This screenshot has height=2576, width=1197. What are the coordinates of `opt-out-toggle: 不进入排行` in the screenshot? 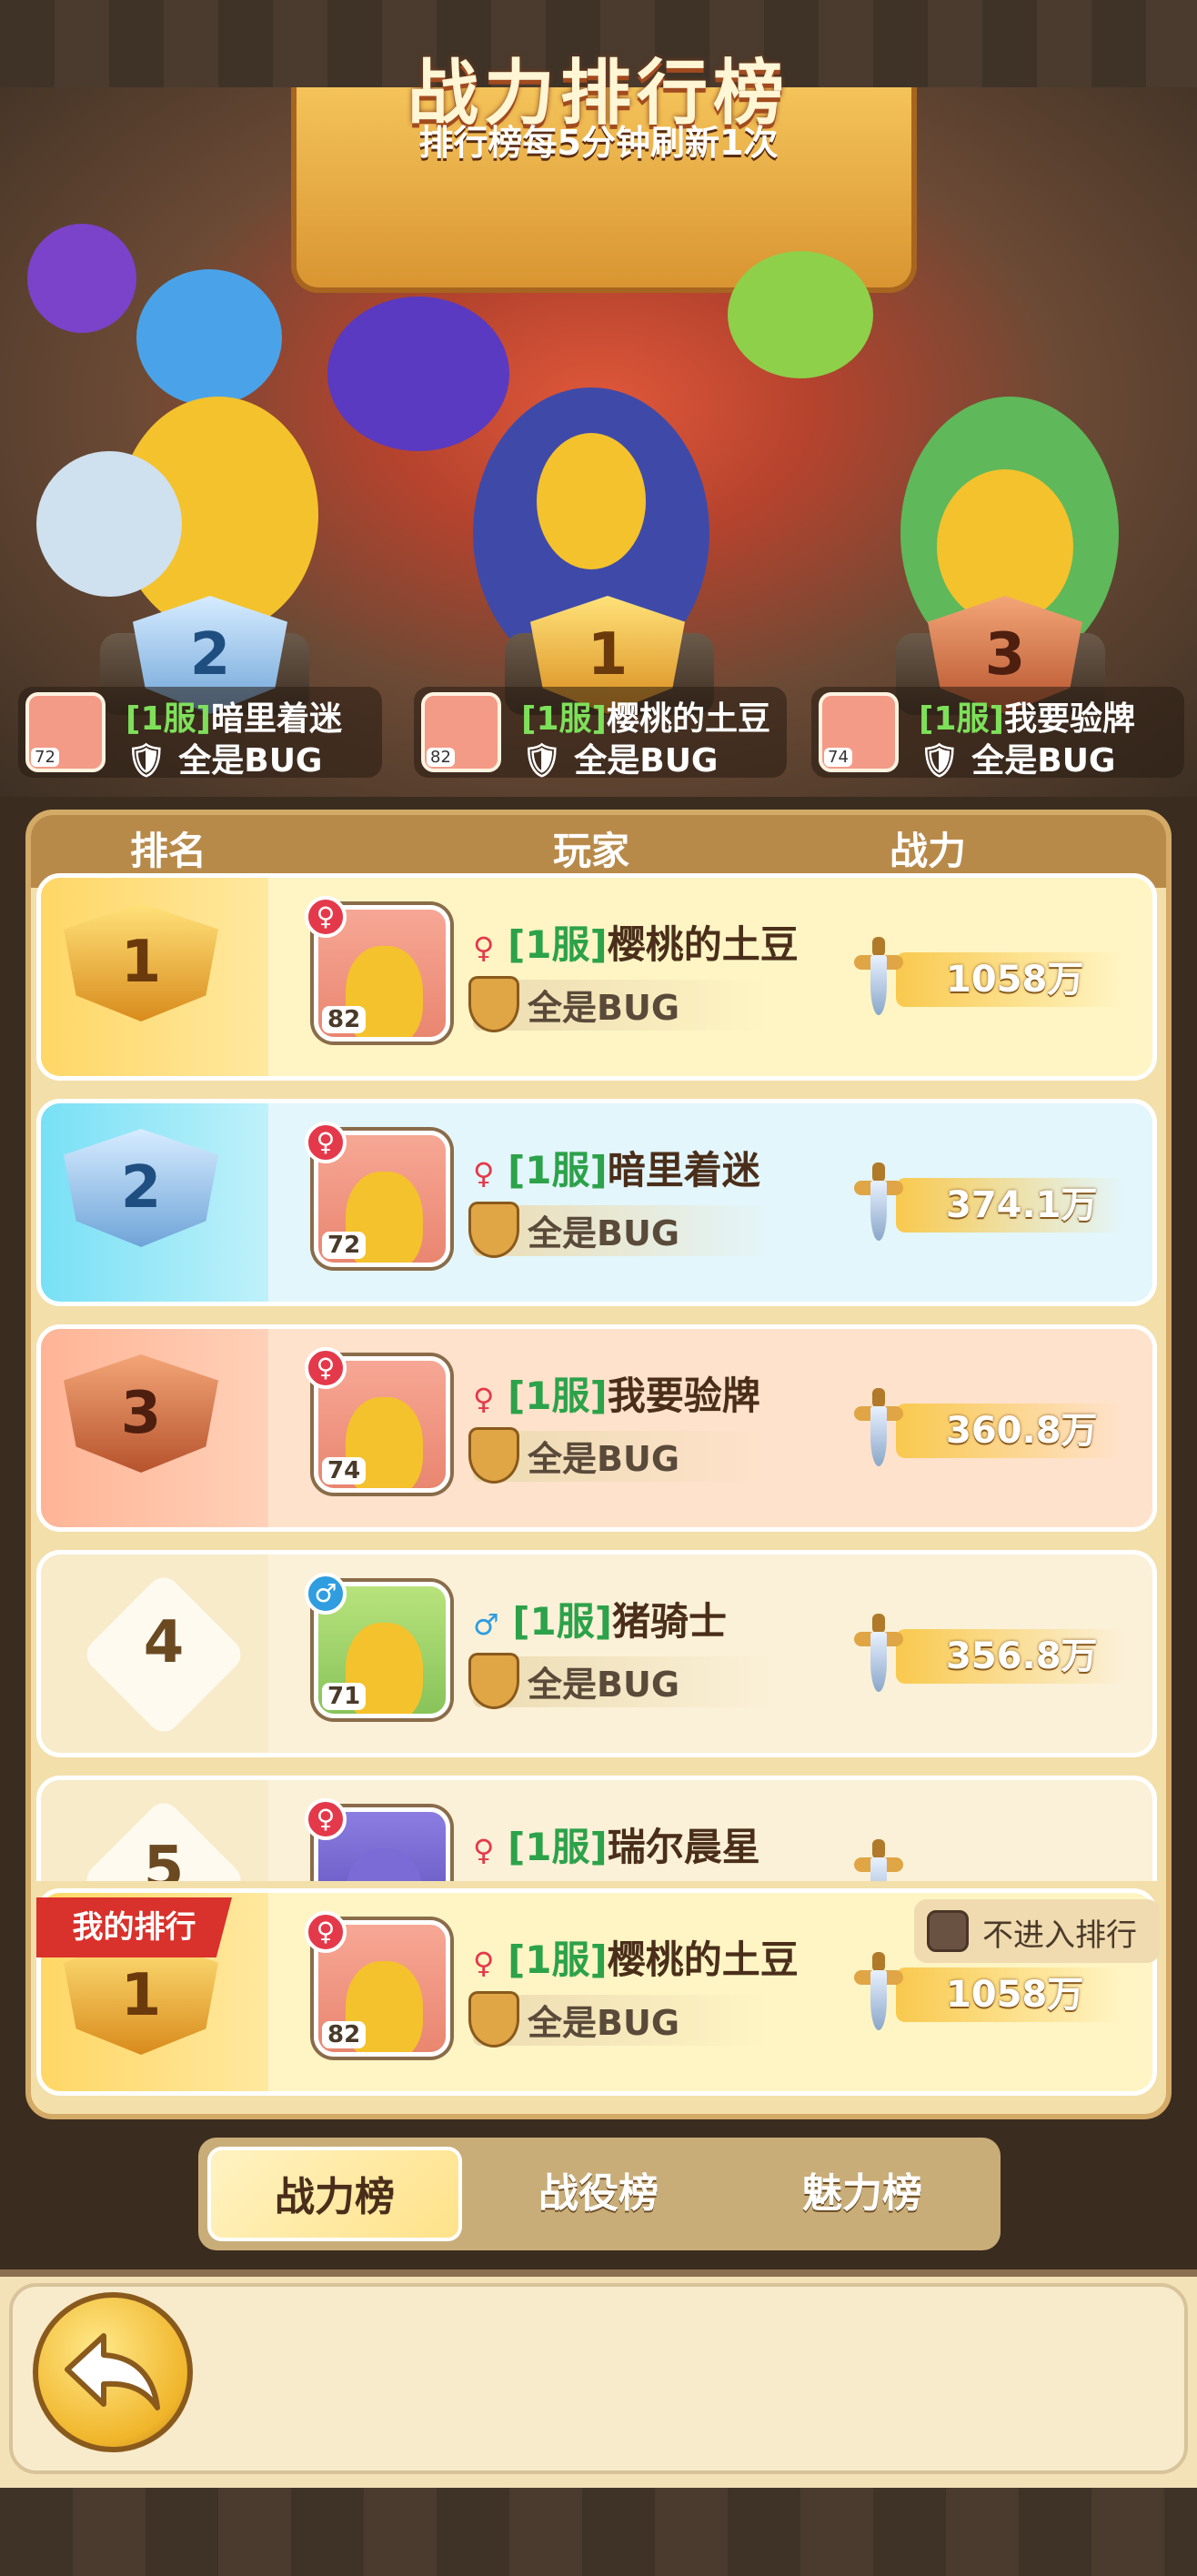 It's located at (1037, 1931).